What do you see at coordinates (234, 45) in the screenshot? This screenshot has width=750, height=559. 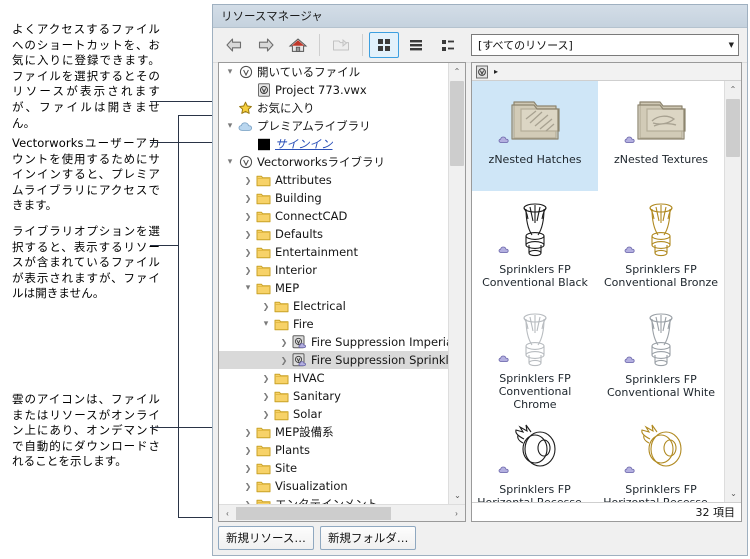 I see `back-button` at bounding box center [234, 45].